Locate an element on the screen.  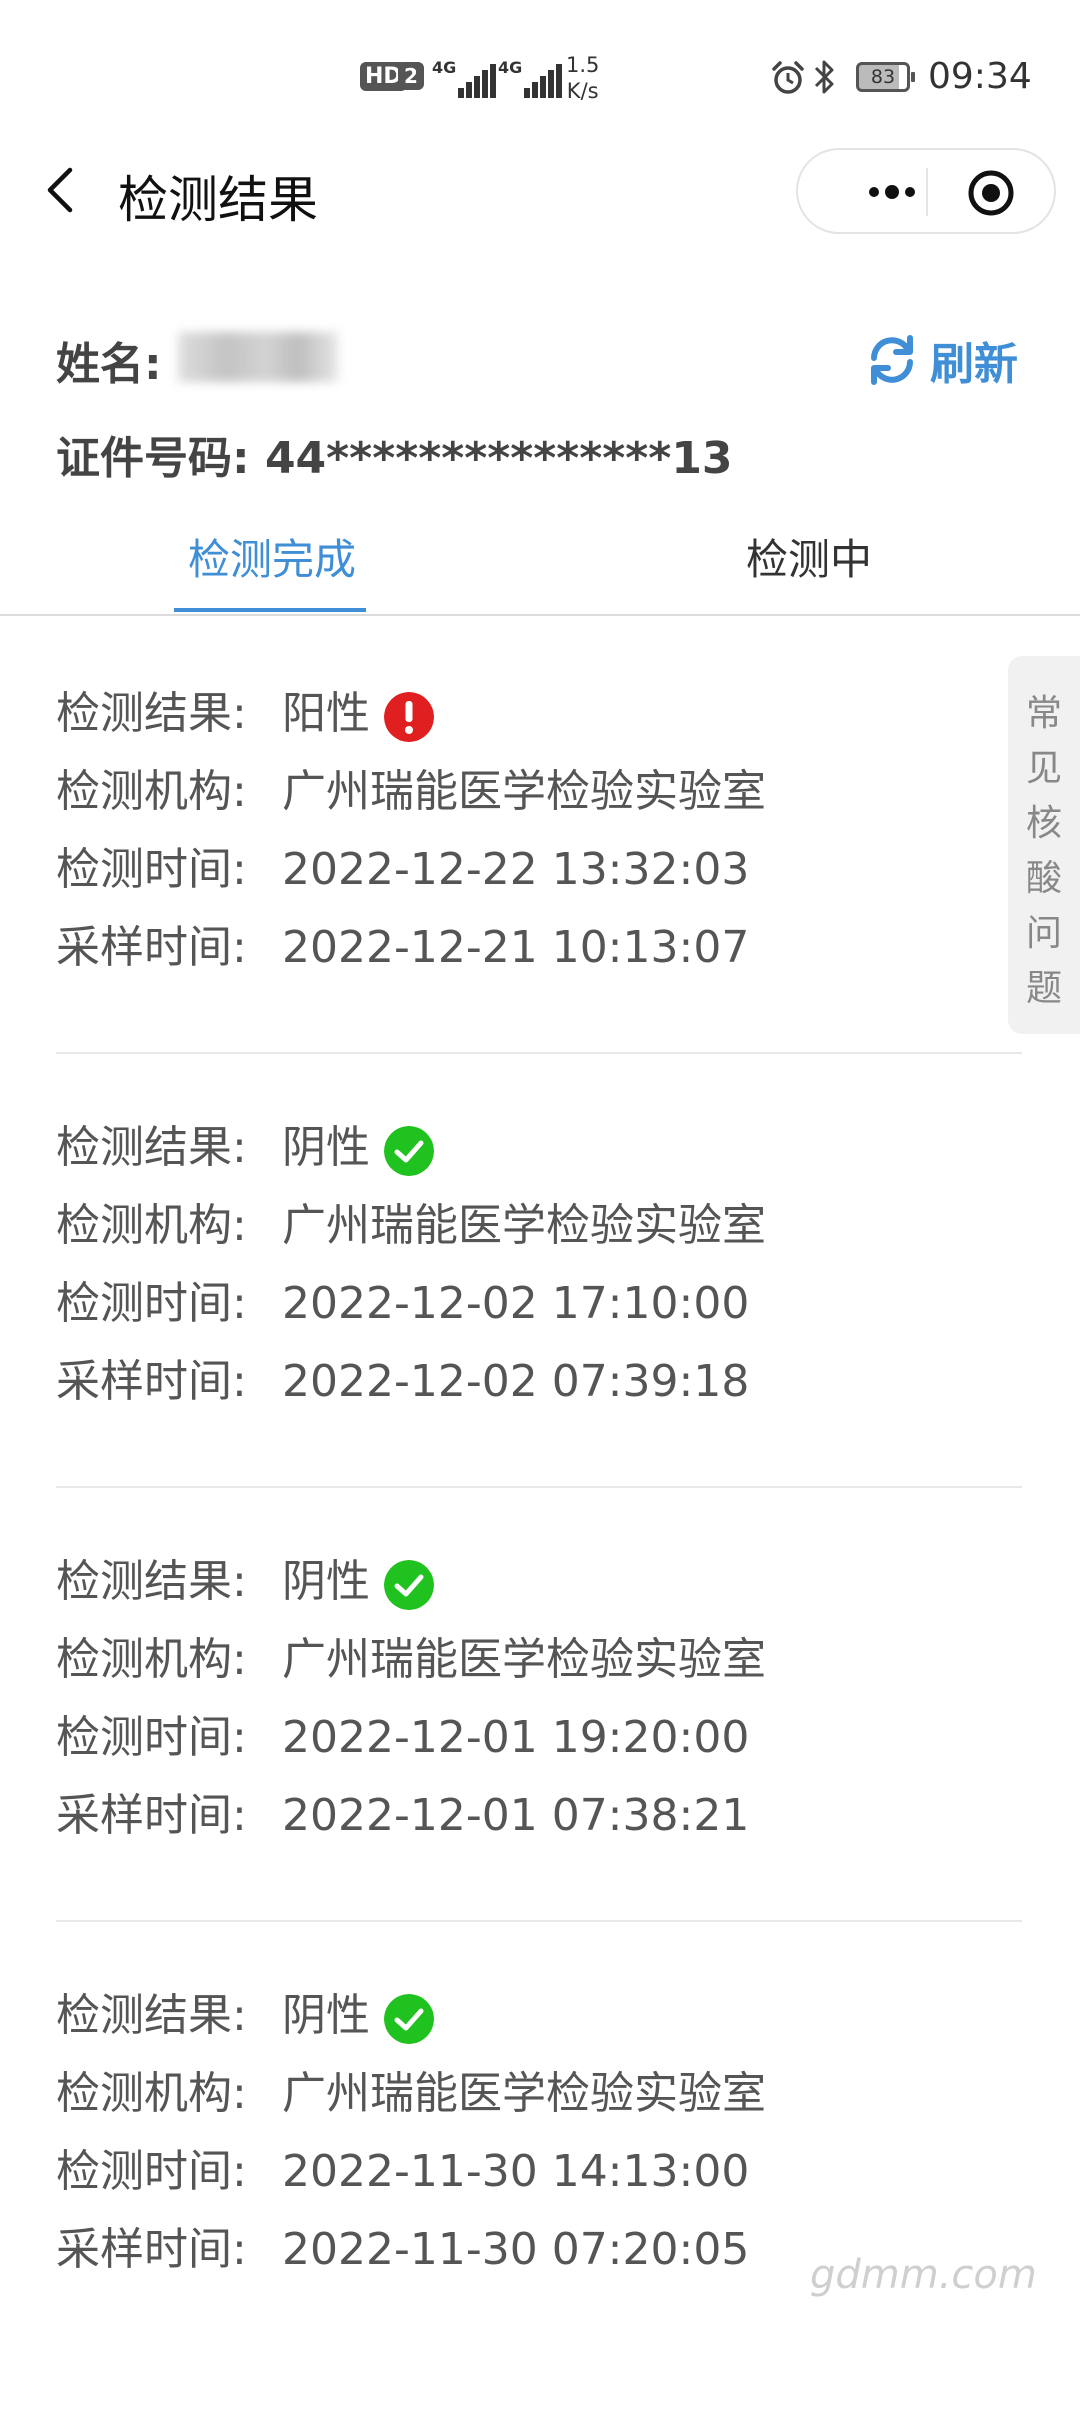
refresh-button: 刷新 is located at coordinates (941, 360).